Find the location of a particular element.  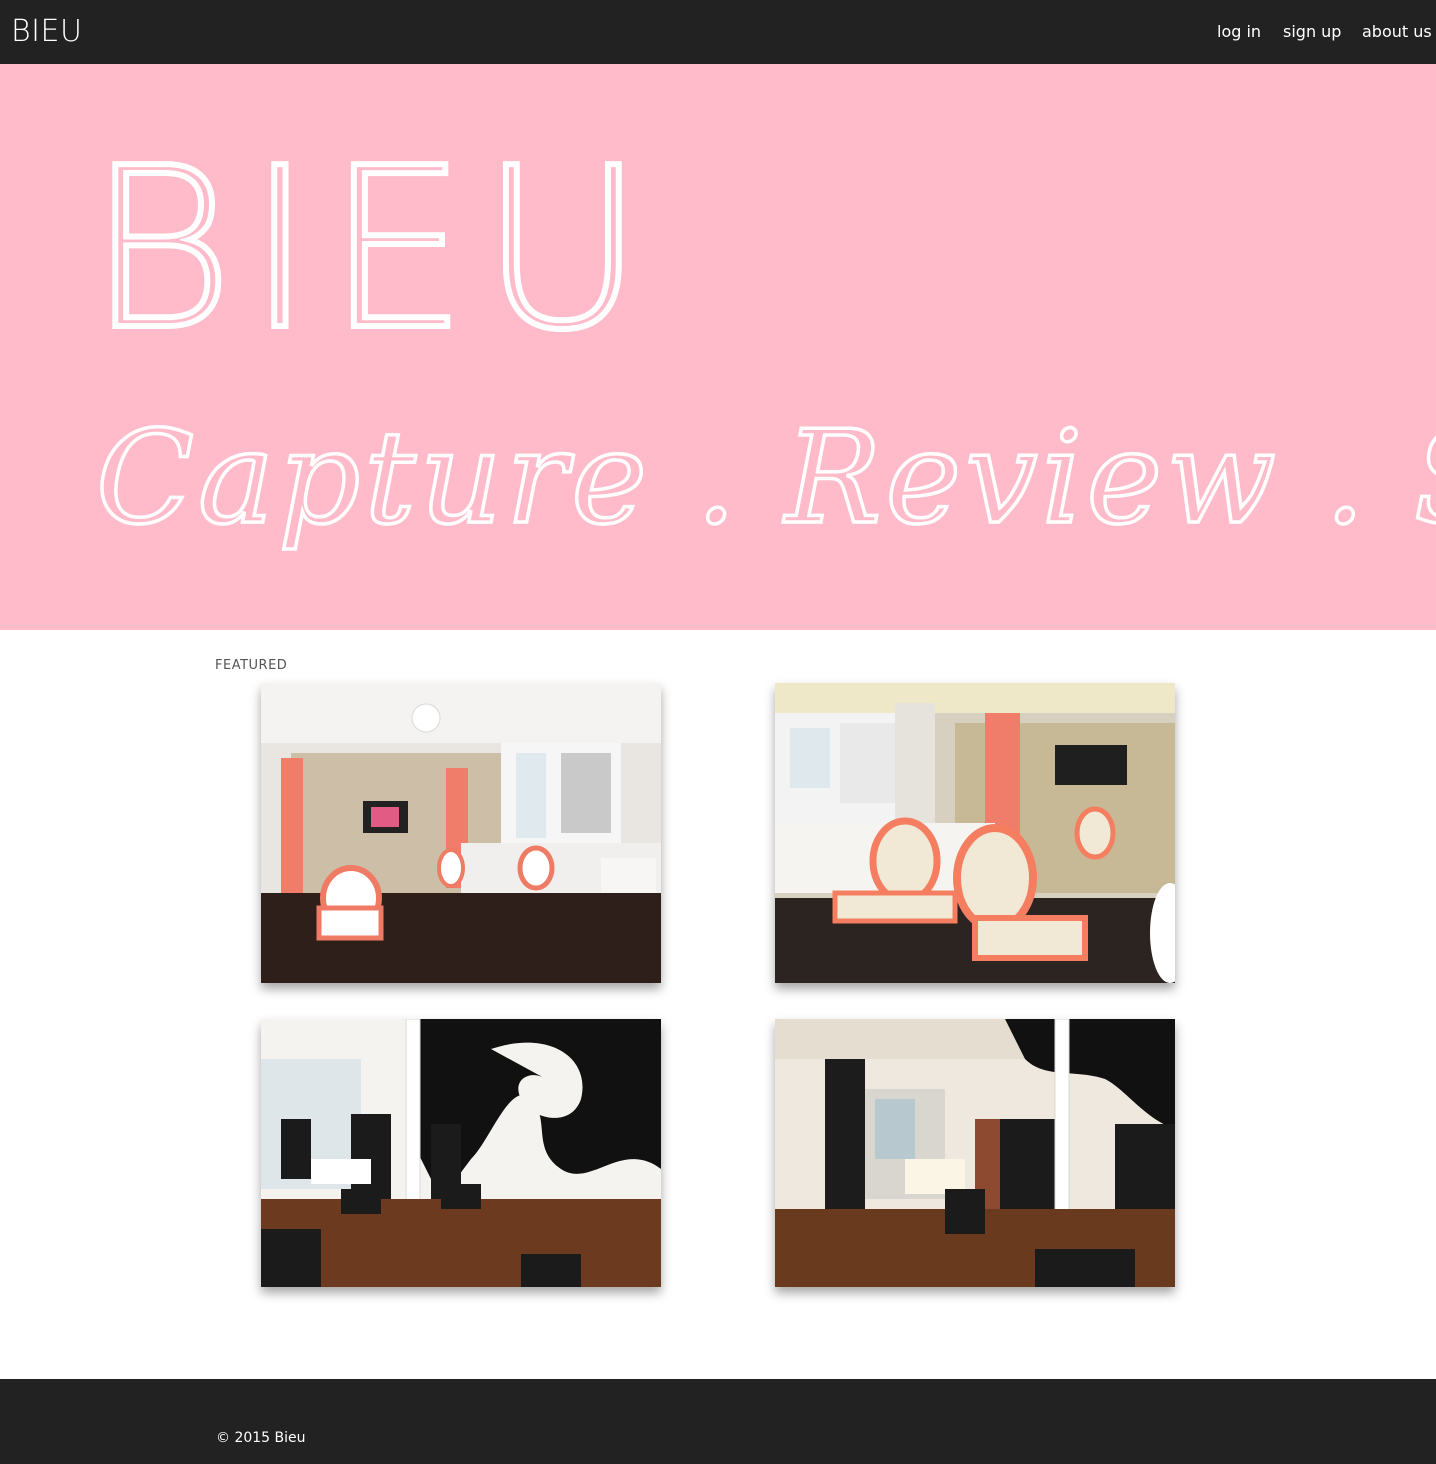

page-footer: © 2015 Bieu is located at coordinates (718, 1421).